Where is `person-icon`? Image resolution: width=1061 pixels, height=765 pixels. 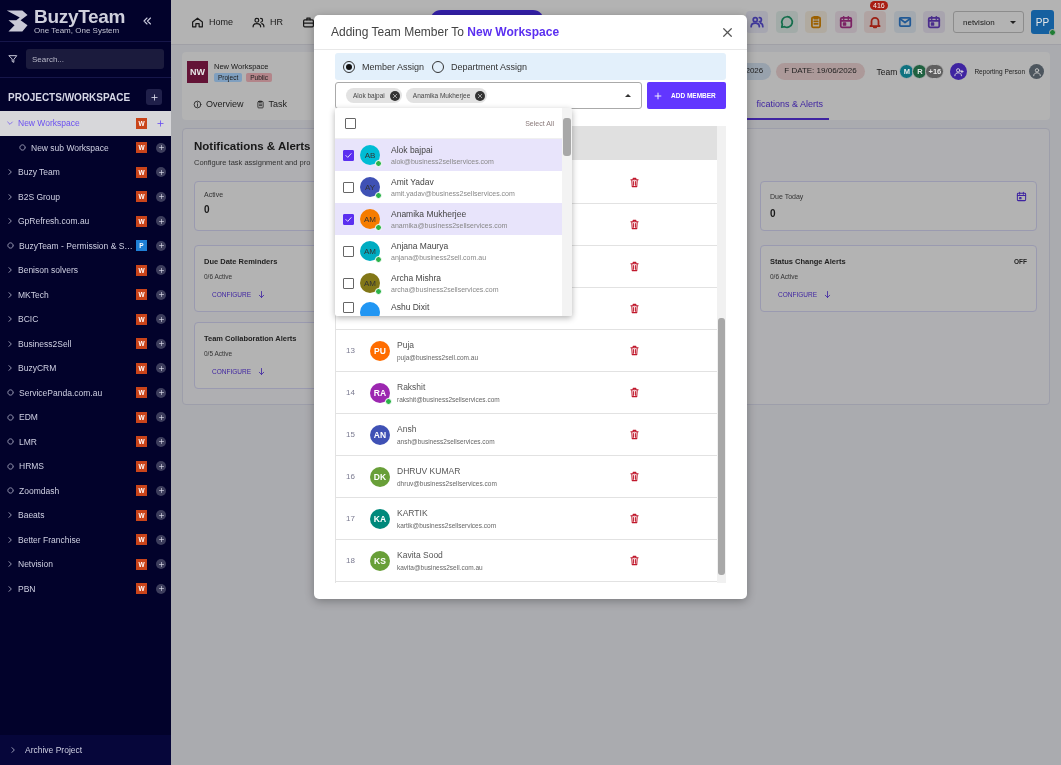
person-icon is located at coordinates (1036, 71).